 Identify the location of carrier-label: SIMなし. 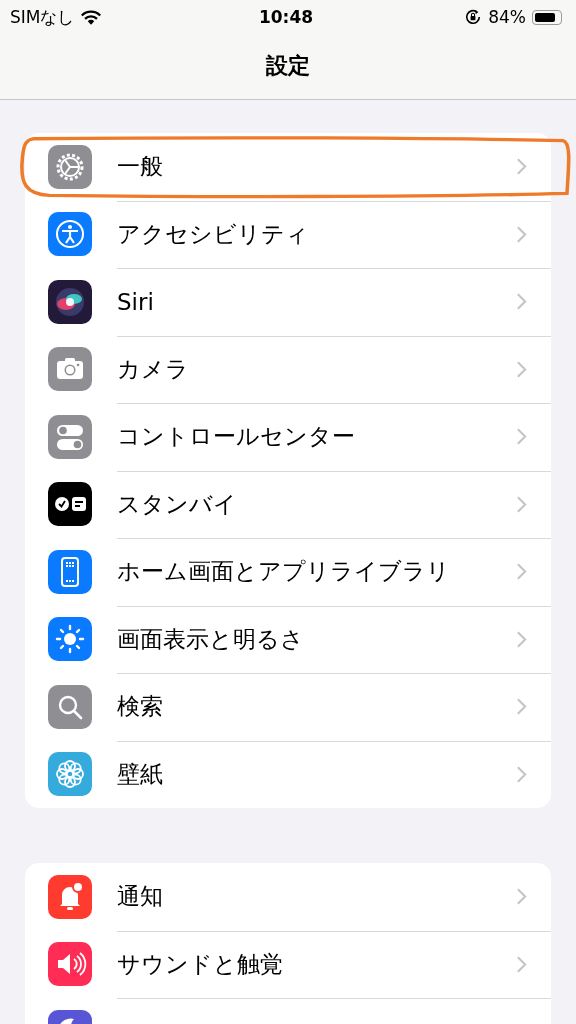
(42, 17).